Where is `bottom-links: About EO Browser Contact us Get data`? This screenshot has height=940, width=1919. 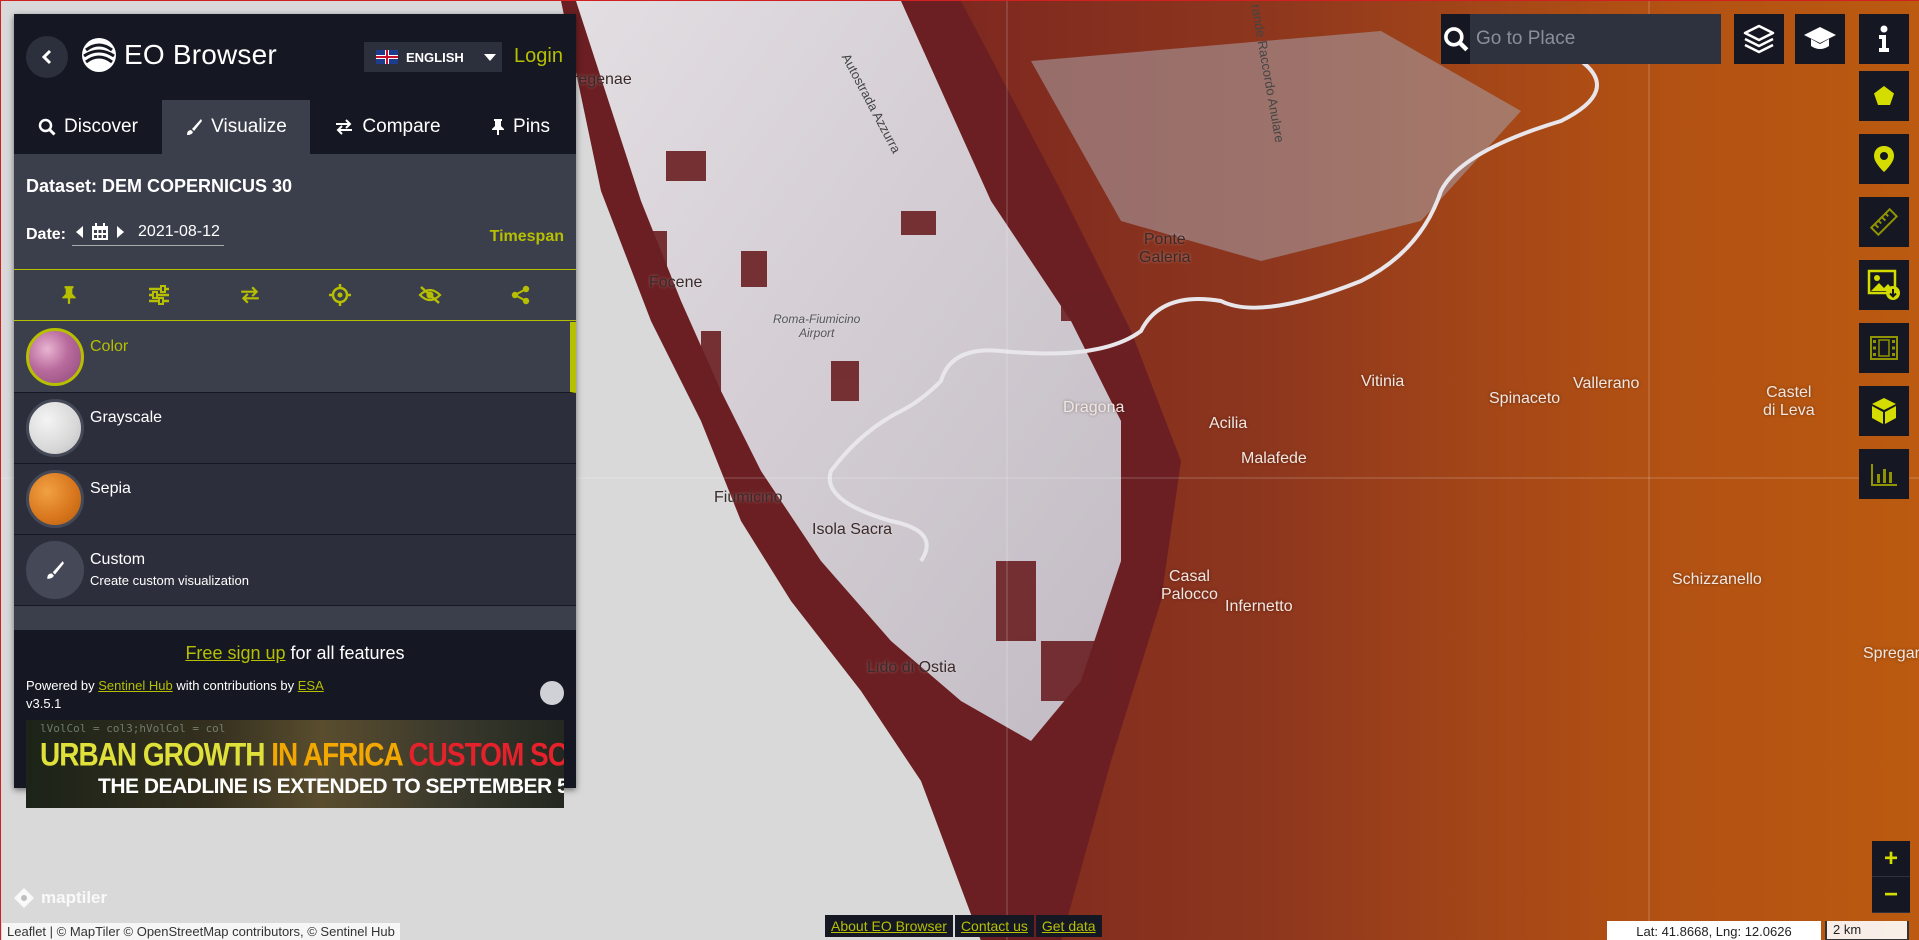 bottom-links: About EO Browser Contact us Get data is located at coordinates (963, 926).